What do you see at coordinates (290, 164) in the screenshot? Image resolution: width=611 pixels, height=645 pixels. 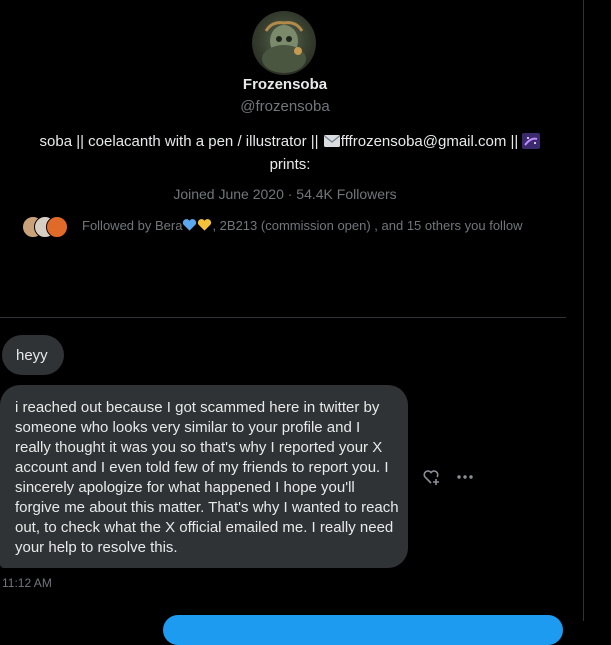 I see `bio-text-end: prints:` at bounding box center [290, 164].